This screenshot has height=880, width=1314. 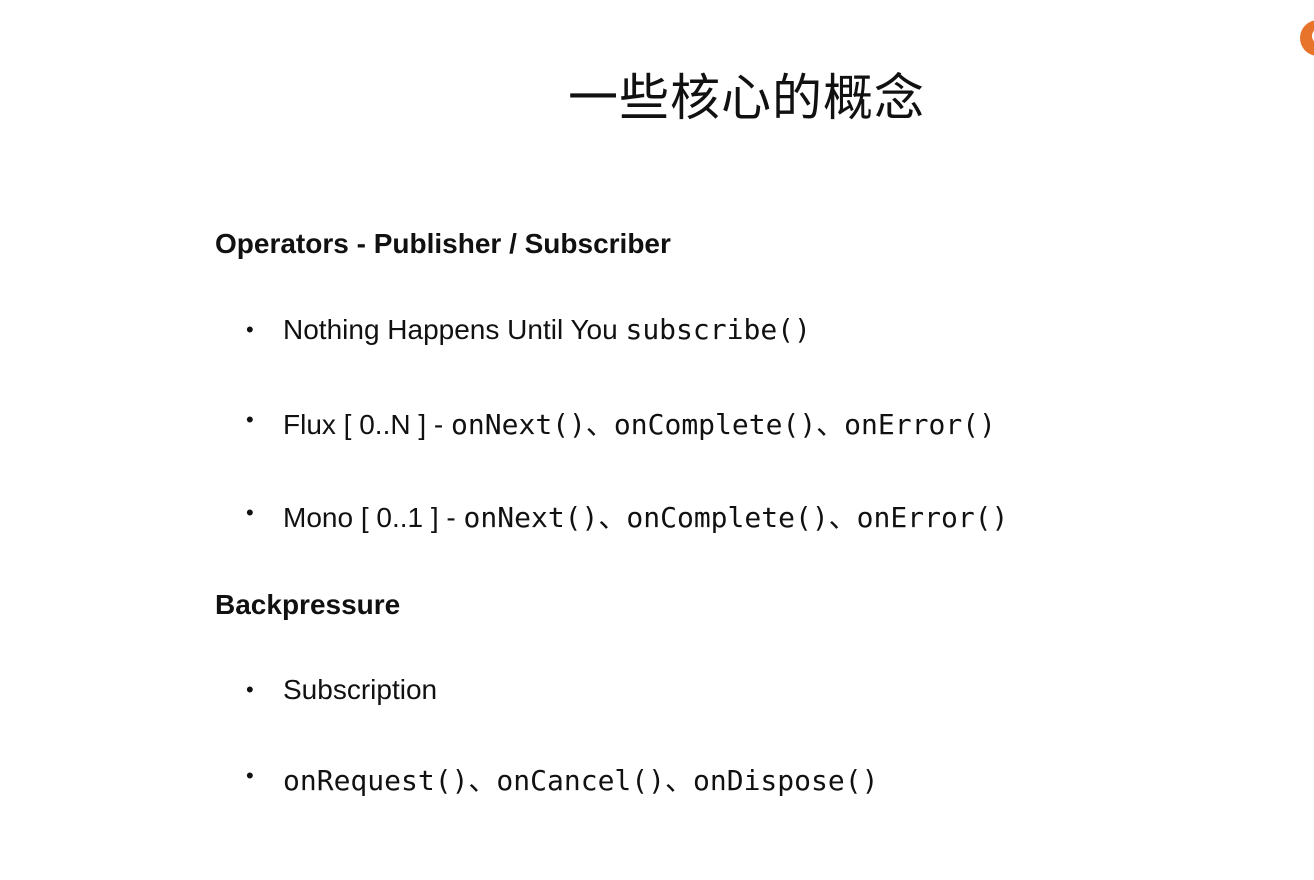 I want to click on item-code-text: subscribe(), so click(x=718, y=329).